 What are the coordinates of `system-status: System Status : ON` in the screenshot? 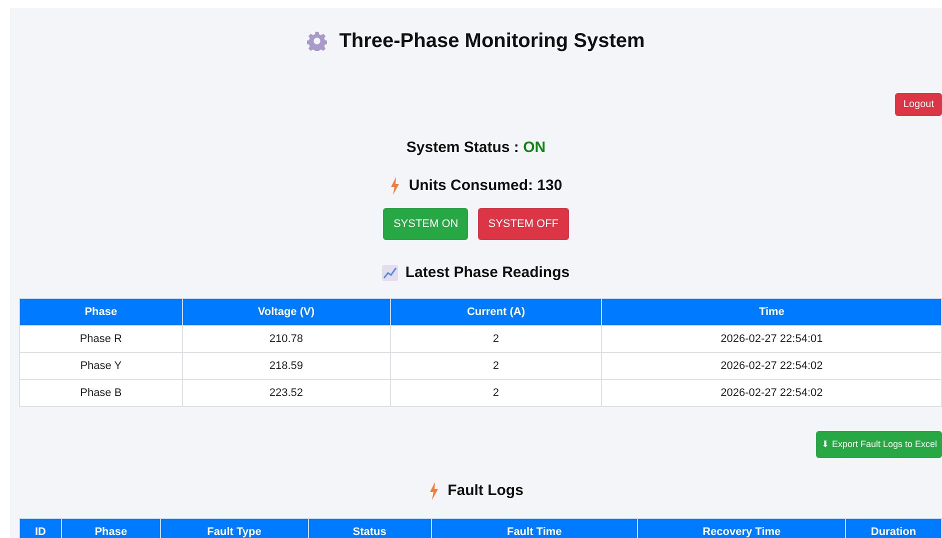 It's located at (476, 147).